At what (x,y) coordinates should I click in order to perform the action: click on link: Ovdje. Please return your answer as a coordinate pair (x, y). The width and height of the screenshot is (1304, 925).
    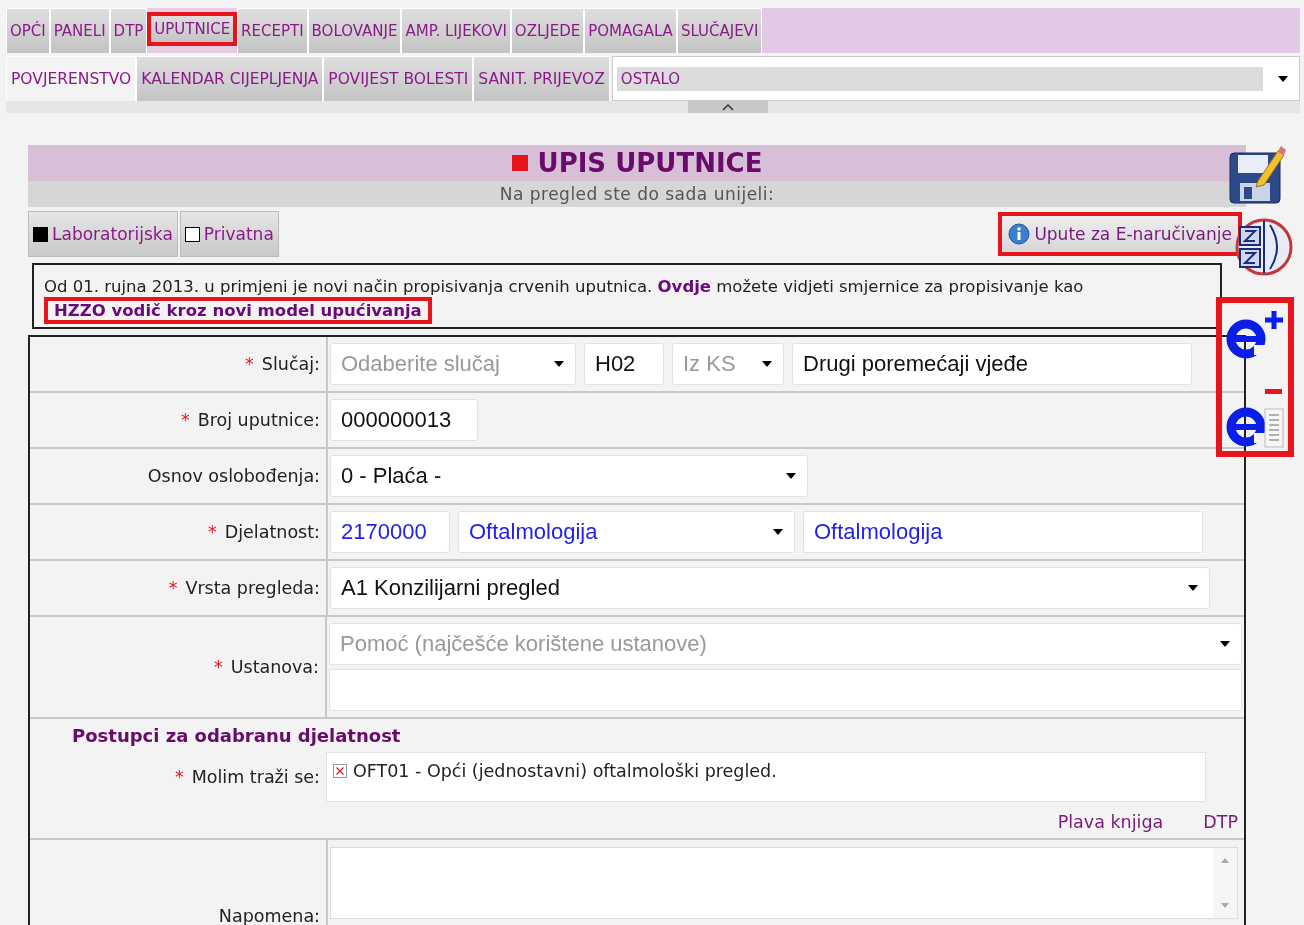
    Looking at the image, I should click on (684, 286).